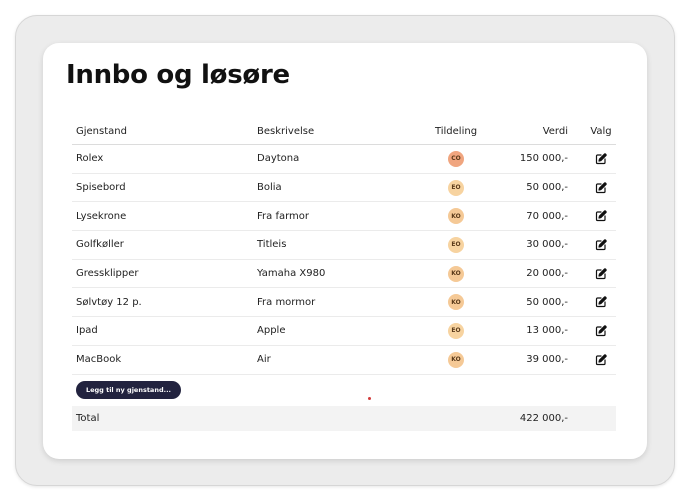 The height and width of the screenshot is (501, 690). Describe the element at coordinates (90, 159) in the screenshot. I see `item-name: Rolex` at that location.